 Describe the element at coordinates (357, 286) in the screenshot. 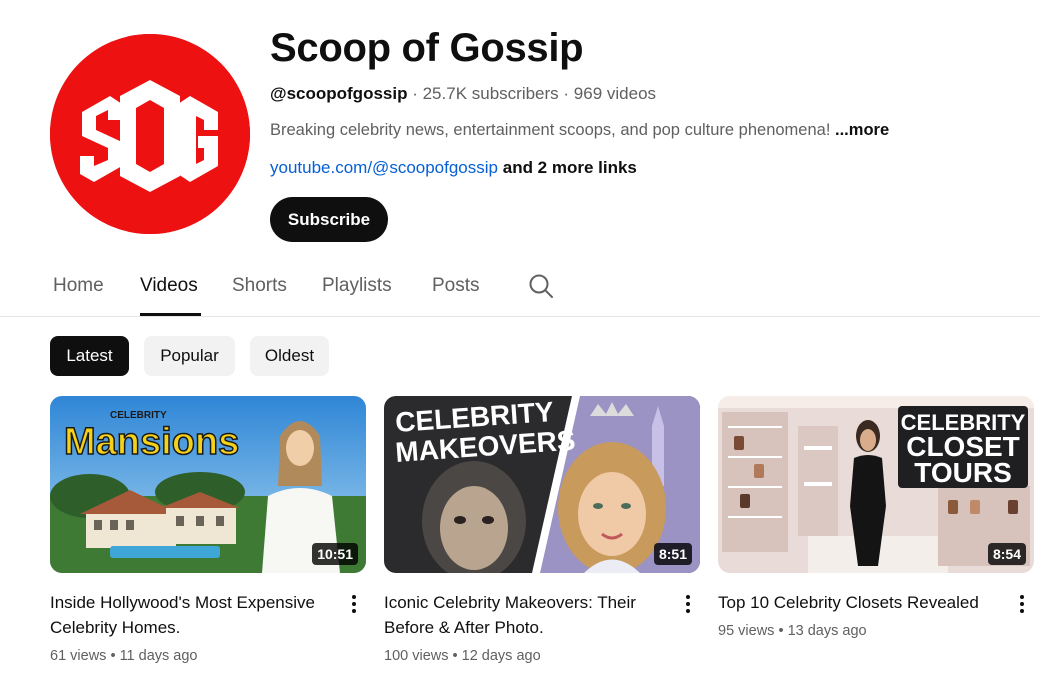

I see `tab-playlists: Playlists` at that location.